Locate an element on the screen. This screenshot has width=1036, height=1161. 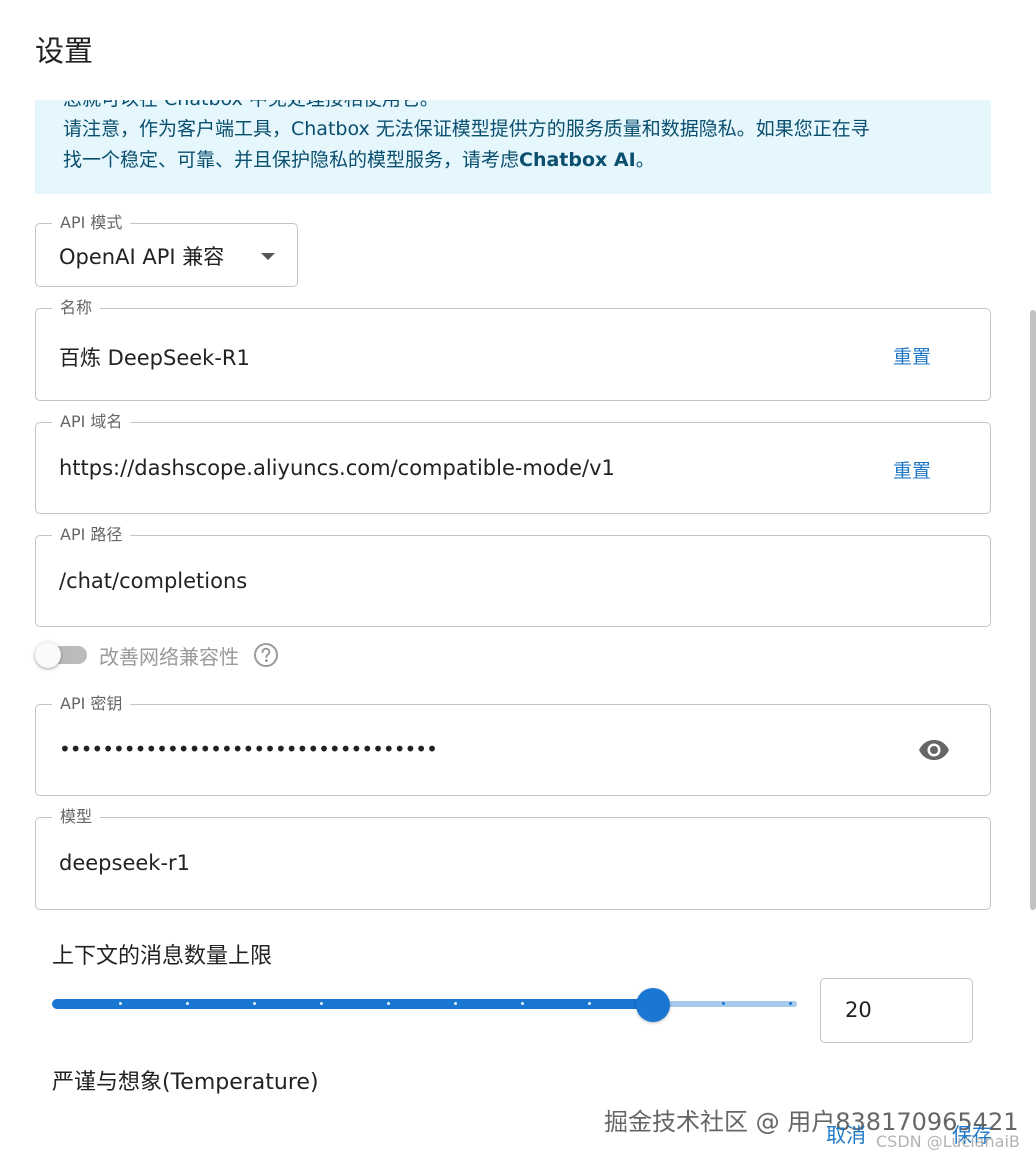
api-domain-label: API 域名 is located at coordinates (91, 422).